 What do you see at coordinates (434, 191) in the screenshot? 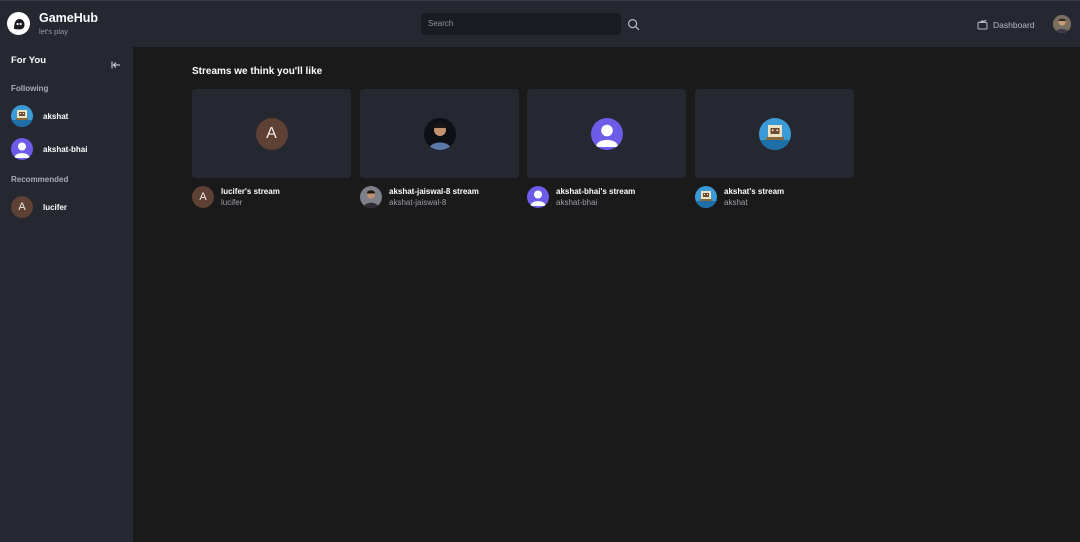
I see `stream-title: akshat-jaiswal-8 stream` at bounding box center [434, 191].